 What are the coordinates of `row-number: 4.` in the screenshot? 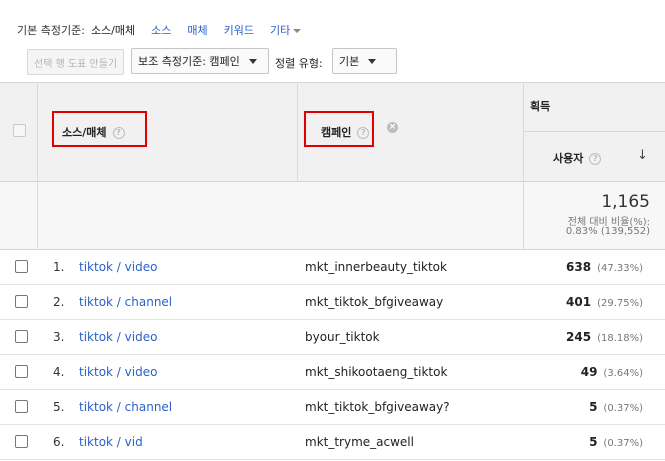 It's located at (59, 372).